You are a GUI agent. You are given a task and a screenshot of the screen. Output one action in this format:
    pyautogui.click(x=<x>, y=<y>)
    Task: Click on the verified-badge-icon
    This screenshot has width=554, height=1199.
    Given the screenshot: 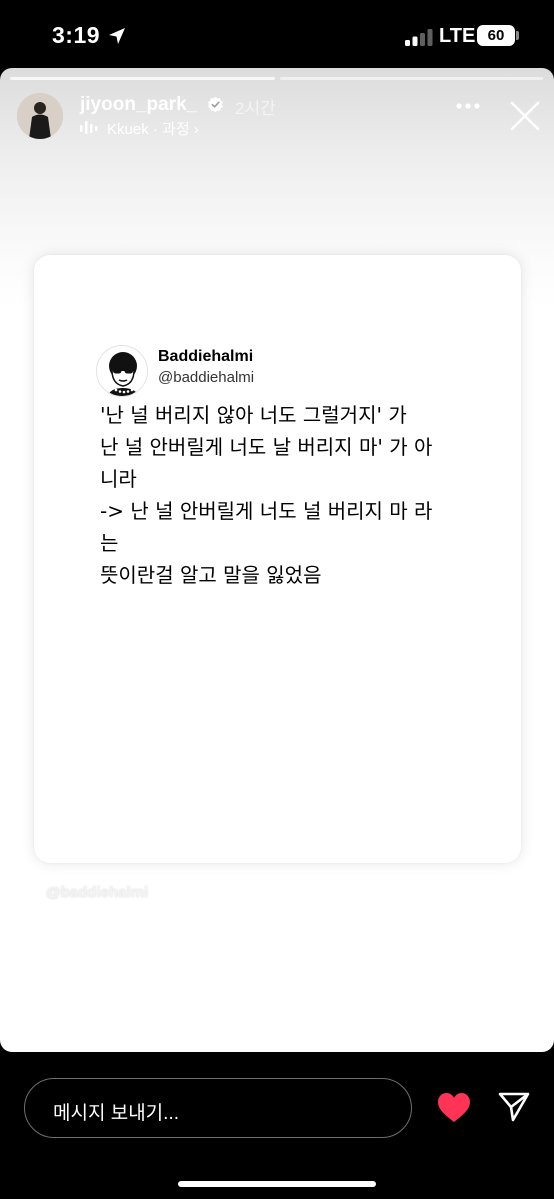 What is the action you would take?
    pyautogui.click(x=215, y=104)
    